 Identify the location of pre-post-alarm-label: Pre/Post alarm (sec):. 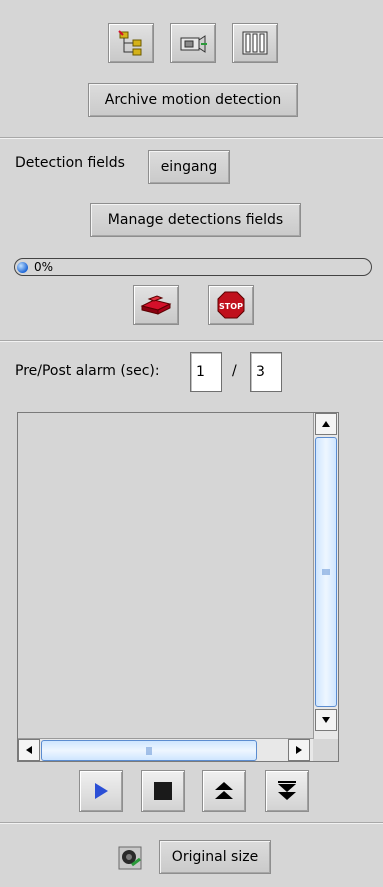
(87, 371).